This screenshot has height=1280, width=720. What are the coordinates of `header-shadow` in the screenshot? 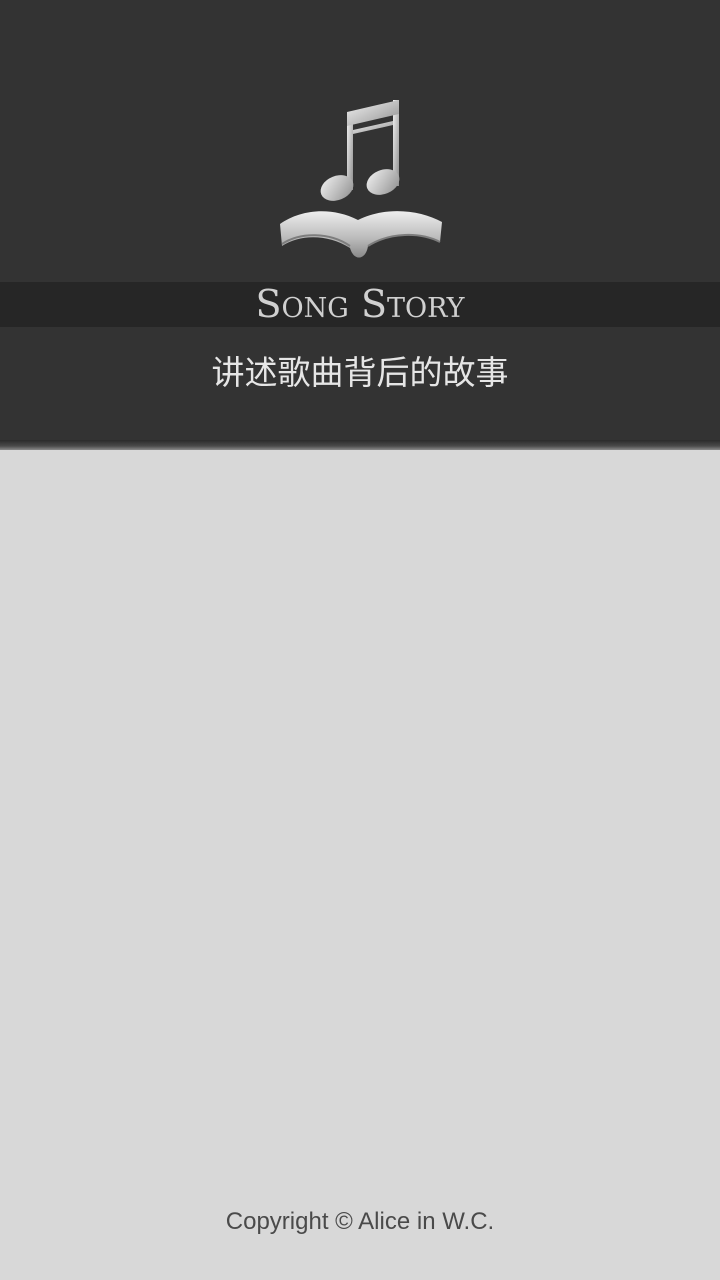 It's located at (360, 445).